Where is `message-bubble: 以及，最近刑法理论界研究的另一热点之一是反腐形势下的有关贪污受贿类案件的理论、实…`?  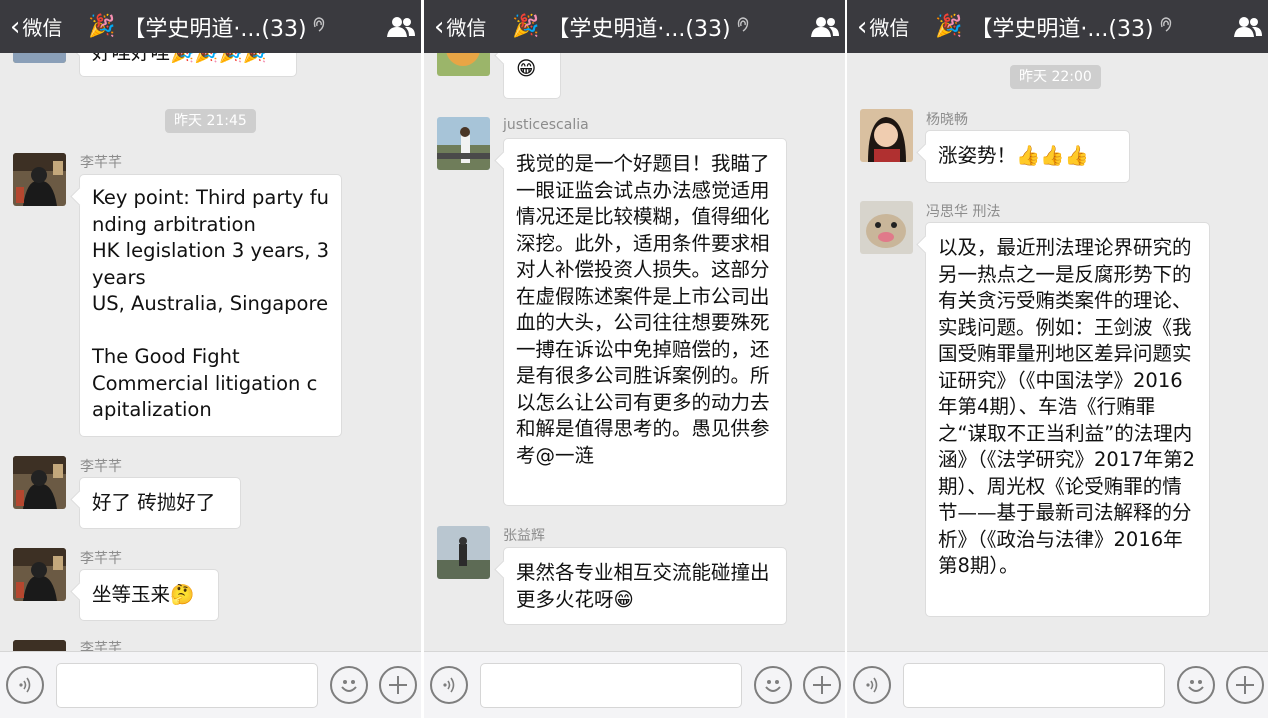
message-bubble: 以及，最近刑法理论界研究的另一热点之一是反腐形势下的有关贪污受贿类案件的理论、实… is located at coordinates (1067, 419).